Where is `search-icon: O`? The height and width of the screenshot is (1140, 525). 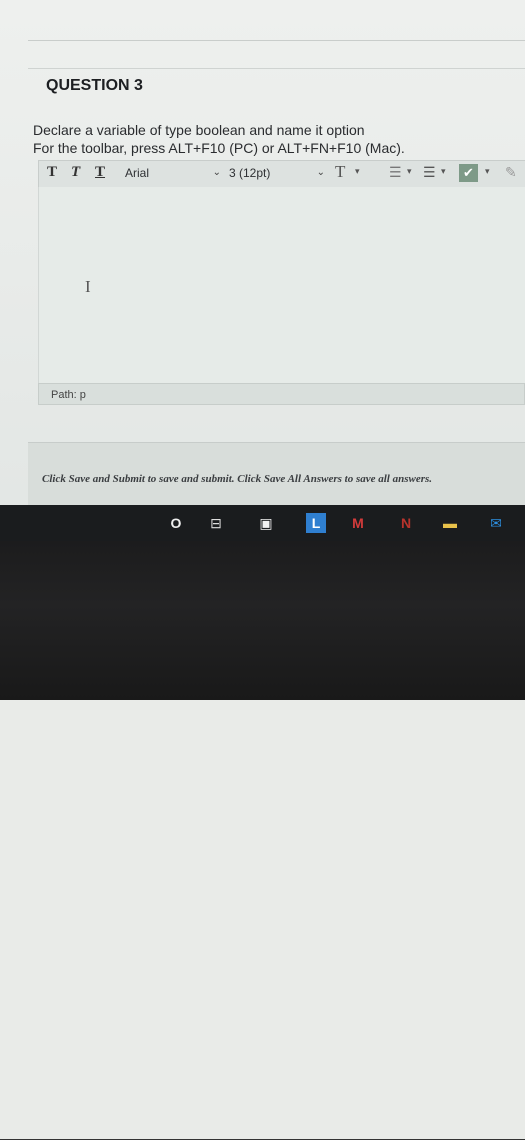
search-icon: O is located at coordinates (176, 523).